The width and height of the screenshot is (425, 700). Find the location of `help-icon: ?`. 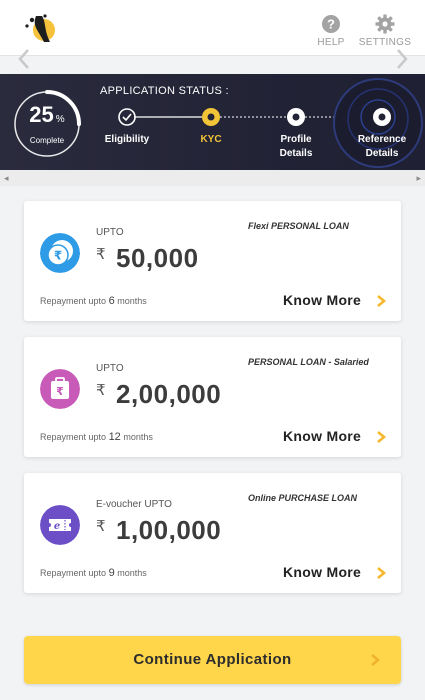

help-icon: ? is located at coordinates (331, 24).